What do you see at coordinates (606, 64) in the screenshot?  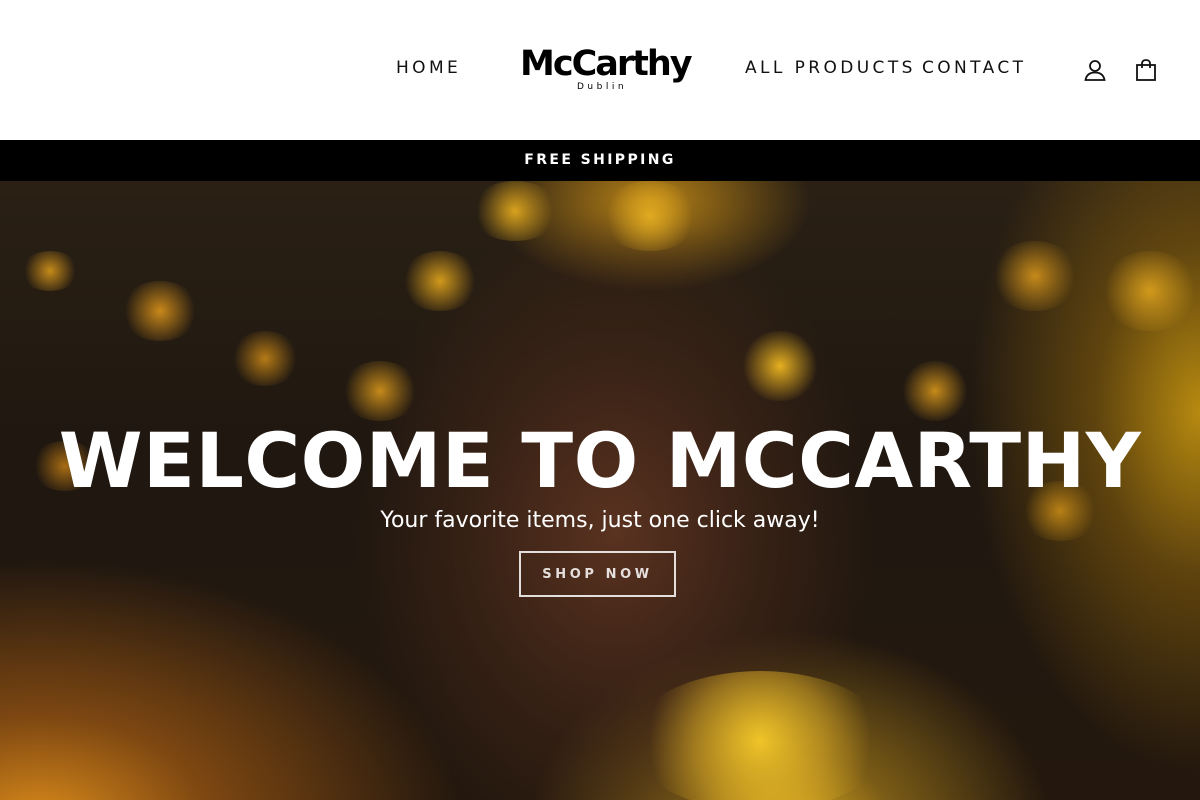 I see `logo-name: McCarthy` at bounding box center [606, 64].